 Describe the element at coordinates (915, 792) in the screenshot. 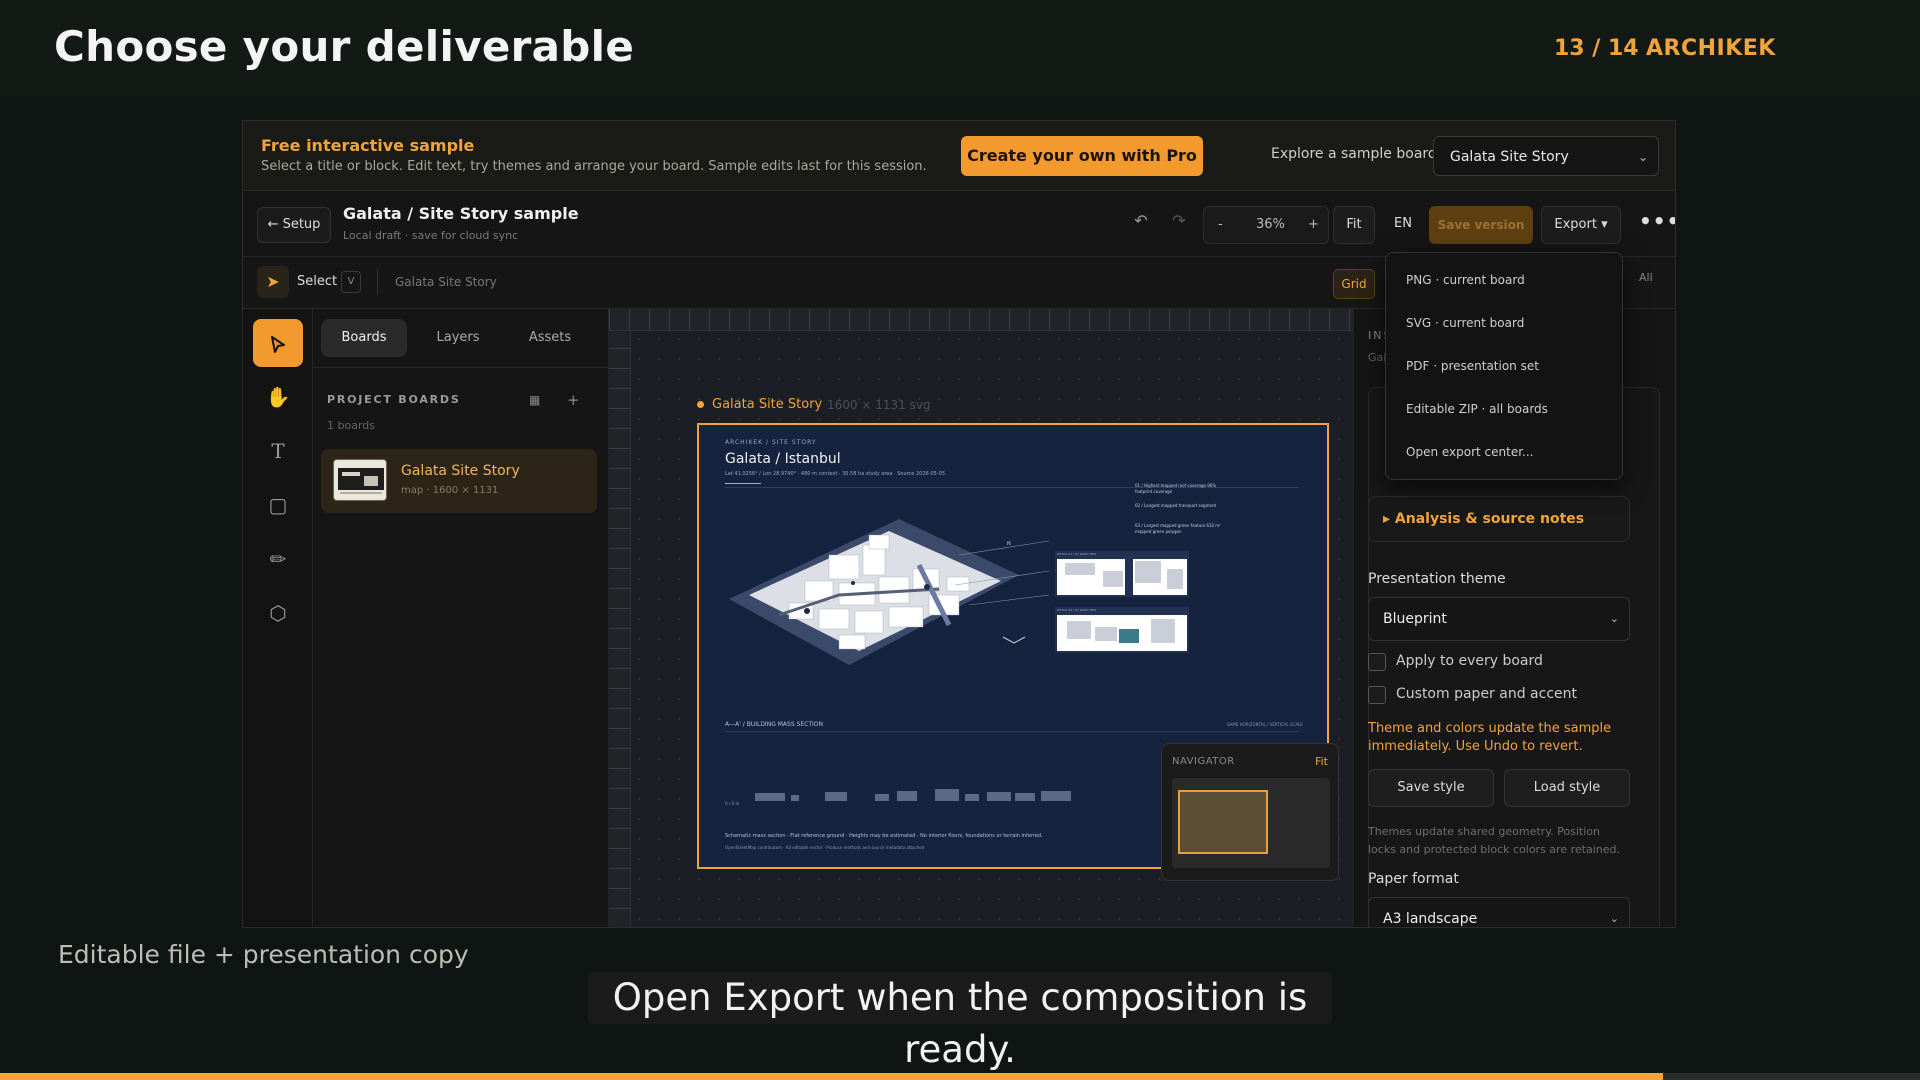

I see `mass-section: A / 0 m` at that location.